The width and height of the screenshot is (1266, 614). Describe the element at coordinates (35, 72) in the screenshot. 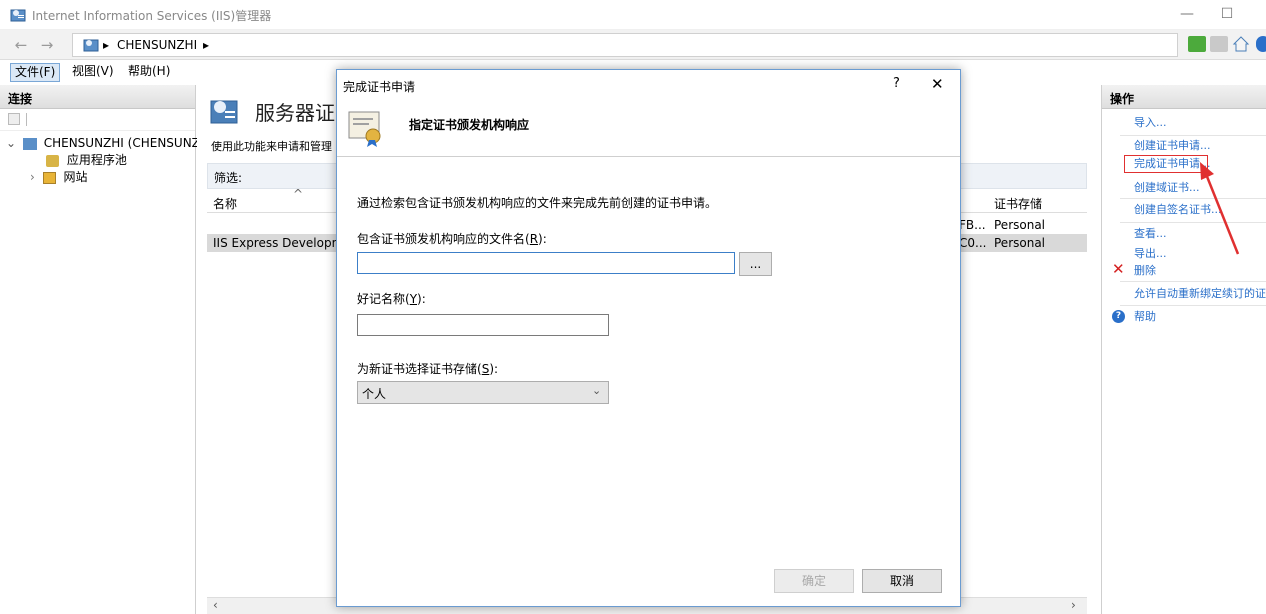

I see `menu-file: 文件(F)` at that location.